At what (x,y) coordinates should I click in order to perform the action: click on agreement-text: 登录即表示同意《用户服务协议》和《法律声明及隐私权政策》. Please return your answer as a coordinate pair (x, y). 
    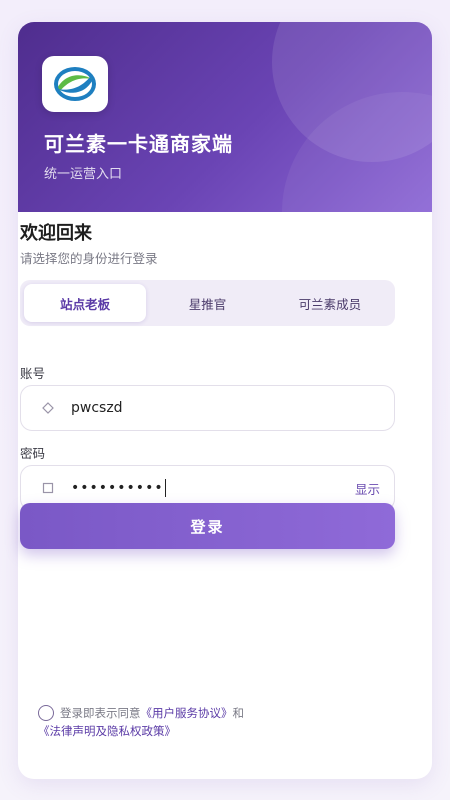
    Looking at the image, I should click on (208, 722).